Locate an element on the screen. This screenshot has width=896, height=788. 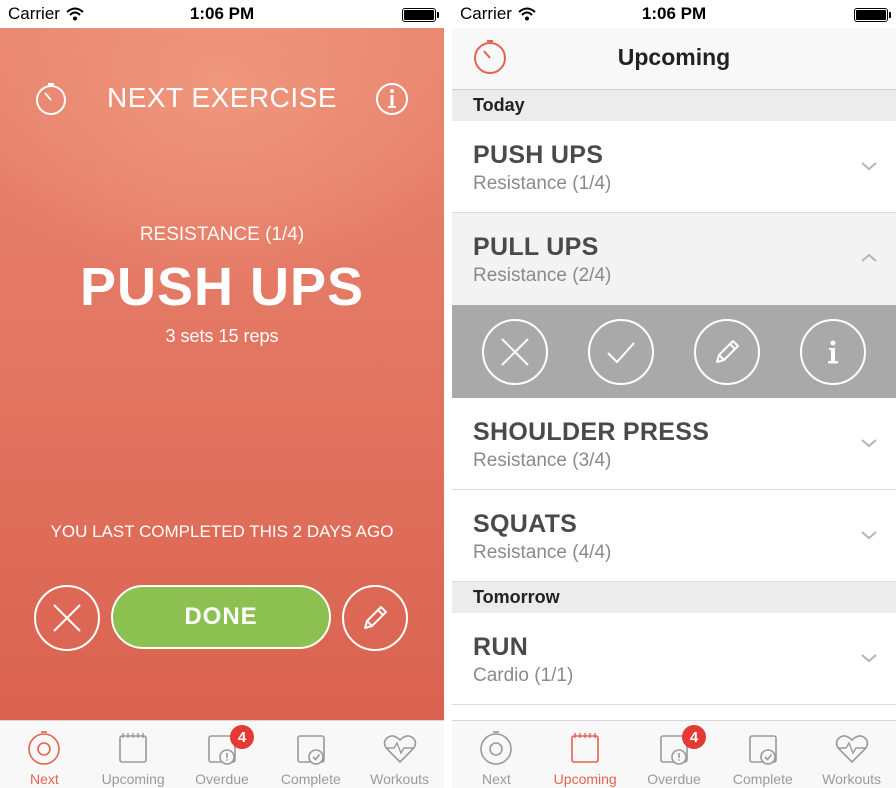
item-name: SHOULDER PRESS is located at coordinates (591, 432).